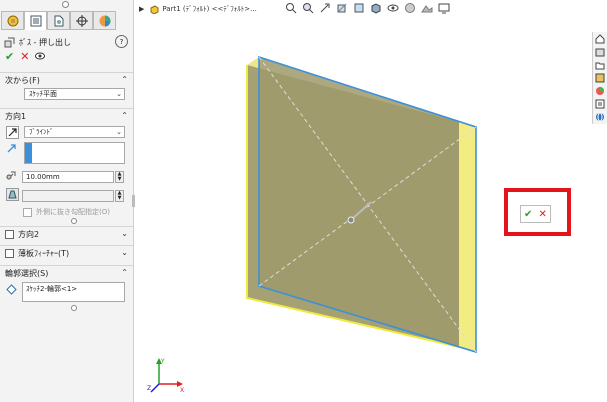 This screenshot has width=607, height=402. I want to click on direction2-section: 方向2 ⌄, so click(67, 234).